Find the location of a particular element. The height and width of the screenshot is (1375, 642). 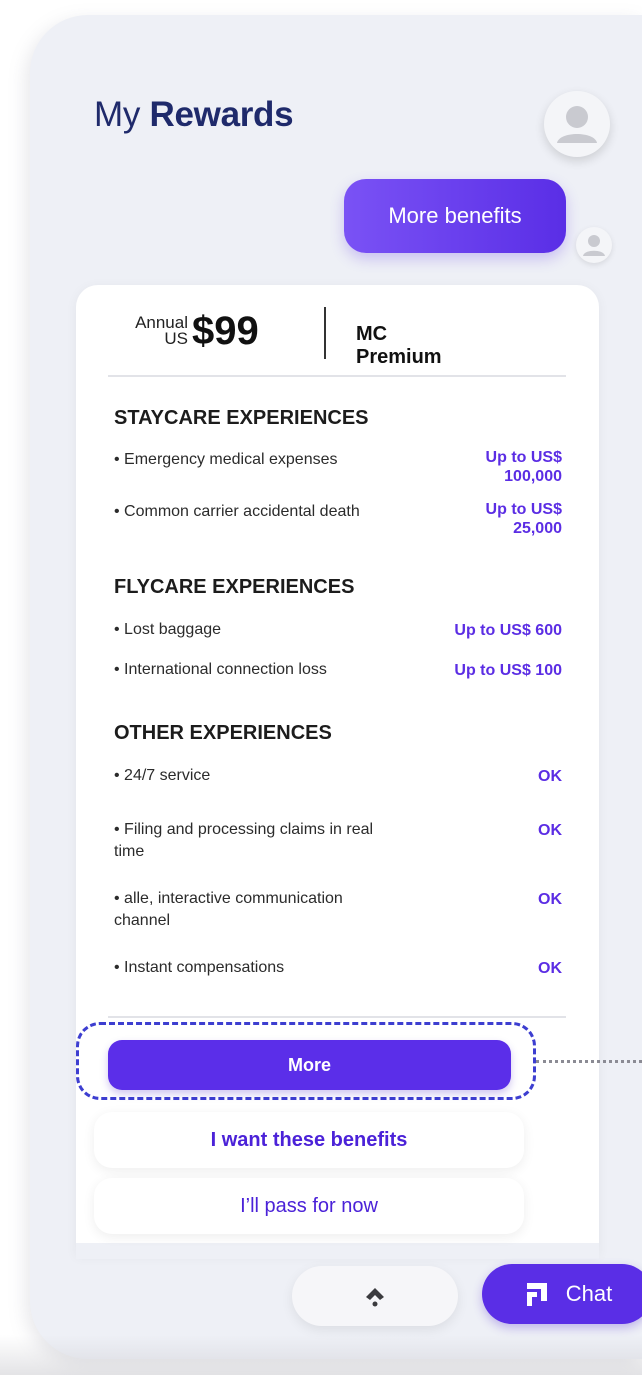

avatar-small is located at coordinates (594, 245).